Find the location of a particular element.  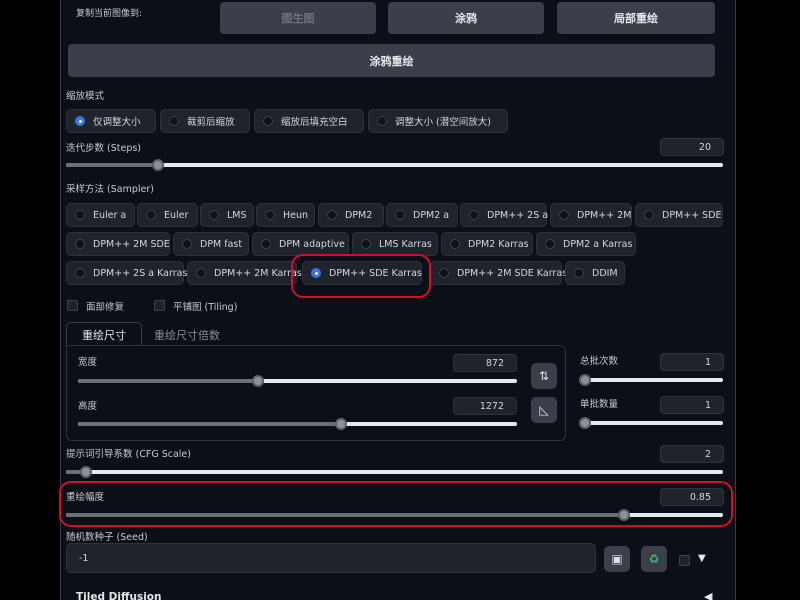

dice-icon: ▣ is located at coordinates (617, 559).